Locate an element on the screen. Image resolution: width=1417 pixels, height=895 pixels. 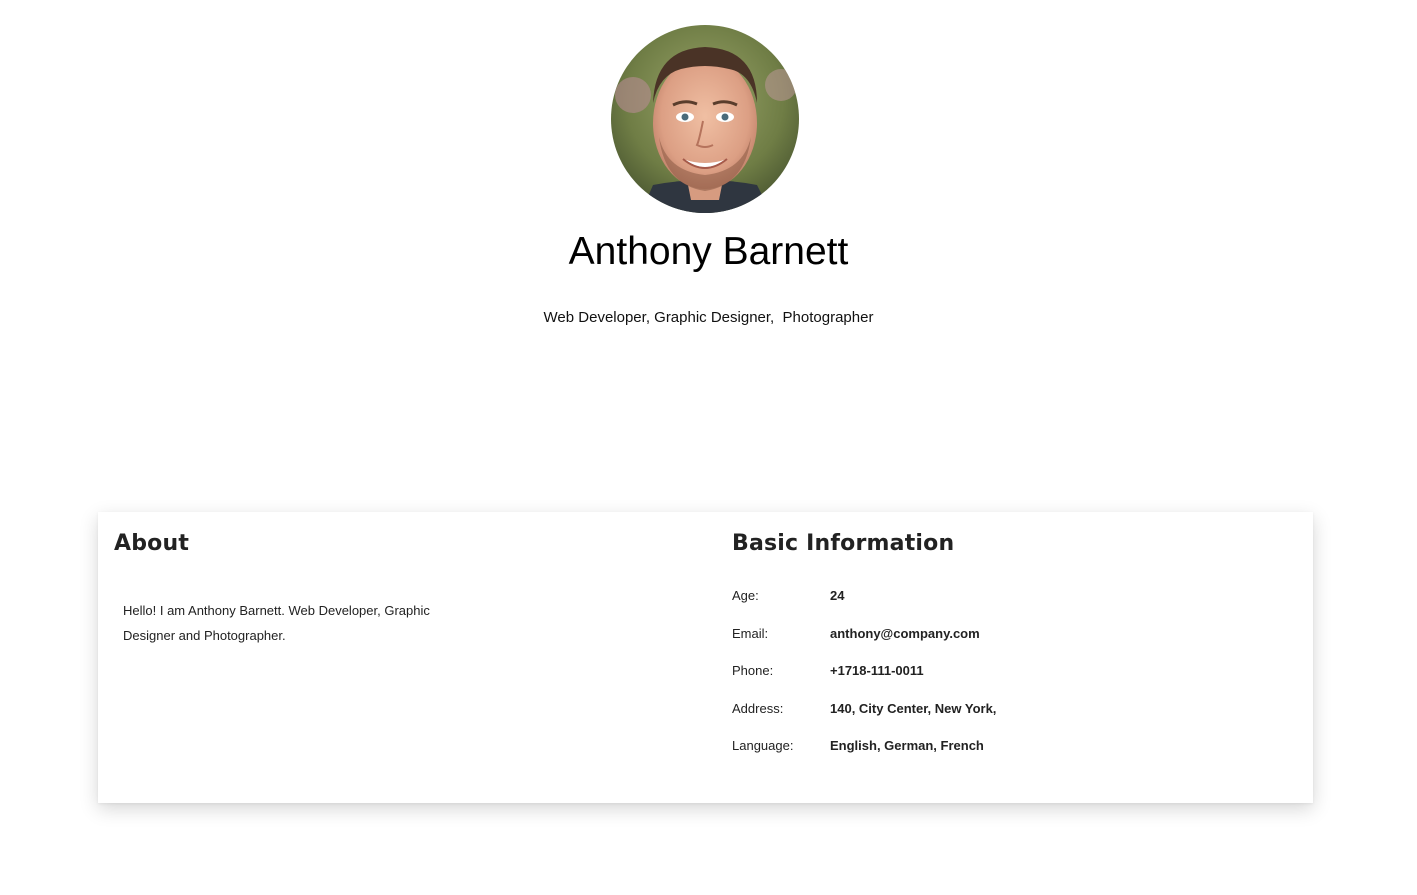
info-value: English, German, French is located at coordinates (907, 745).